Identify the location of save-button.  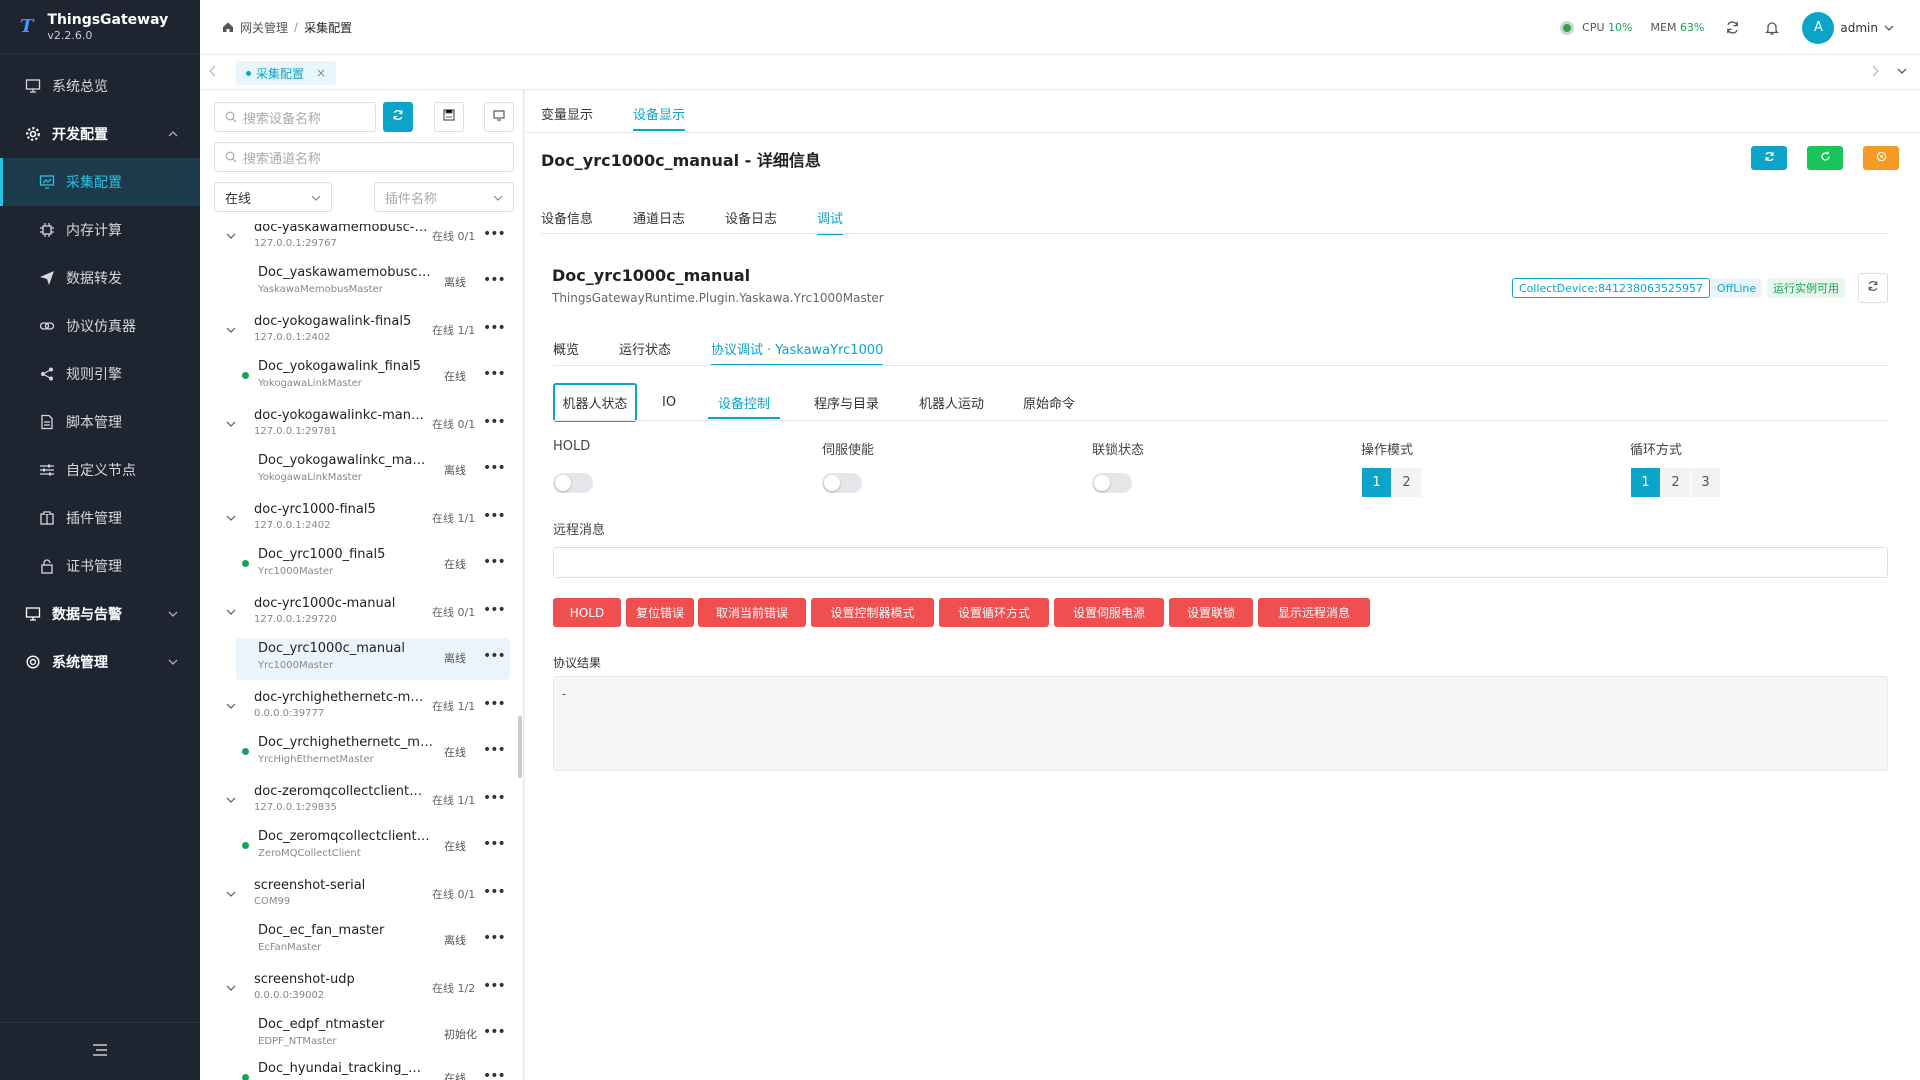
(449, 117).